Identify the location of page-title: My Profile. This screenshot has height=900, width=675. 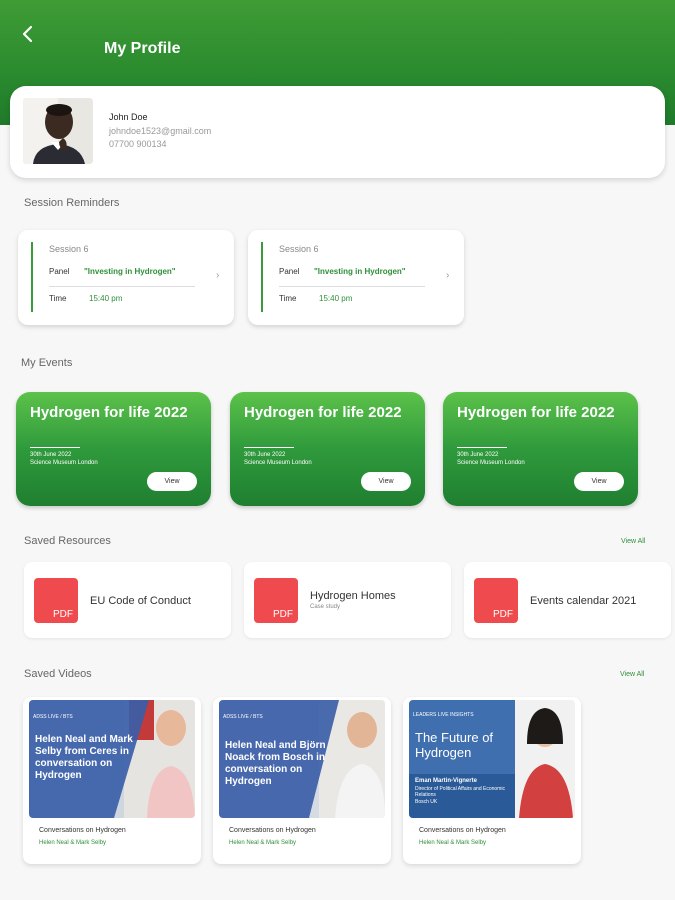
(142, 48).